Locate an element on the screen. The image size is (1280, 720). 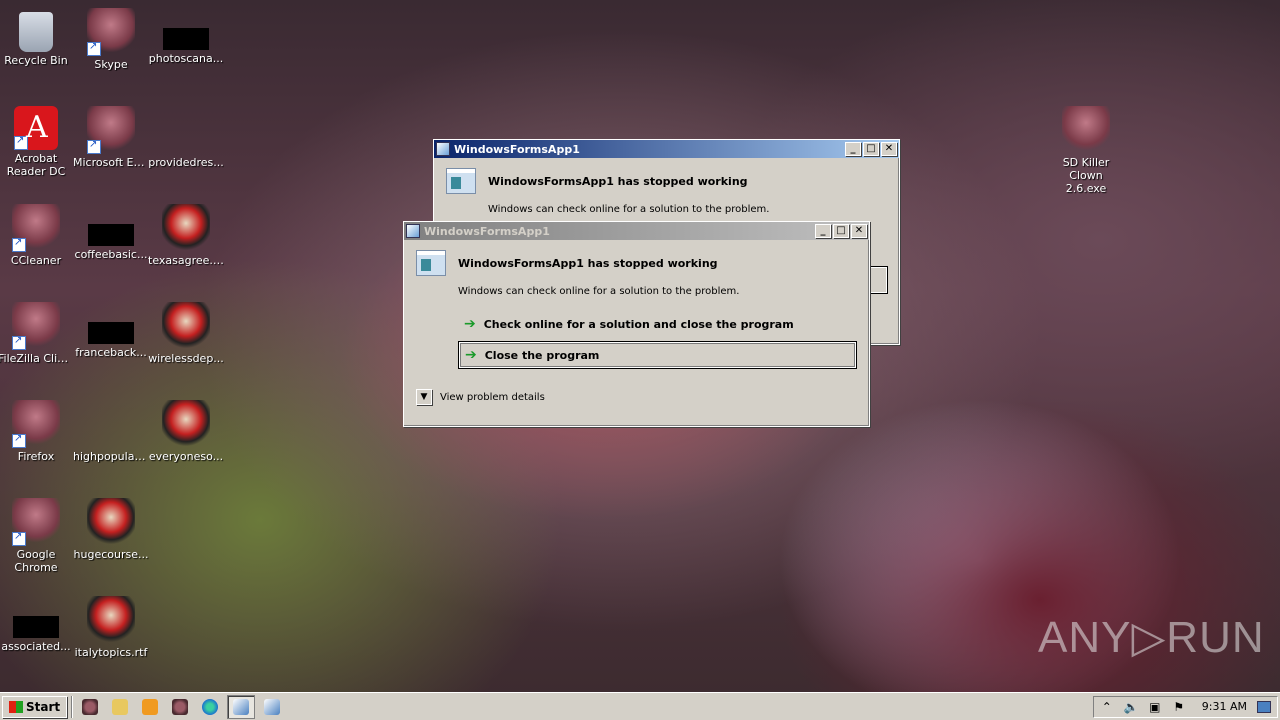
volume-icon: 🔈 is located at coordinates (1131, 707).